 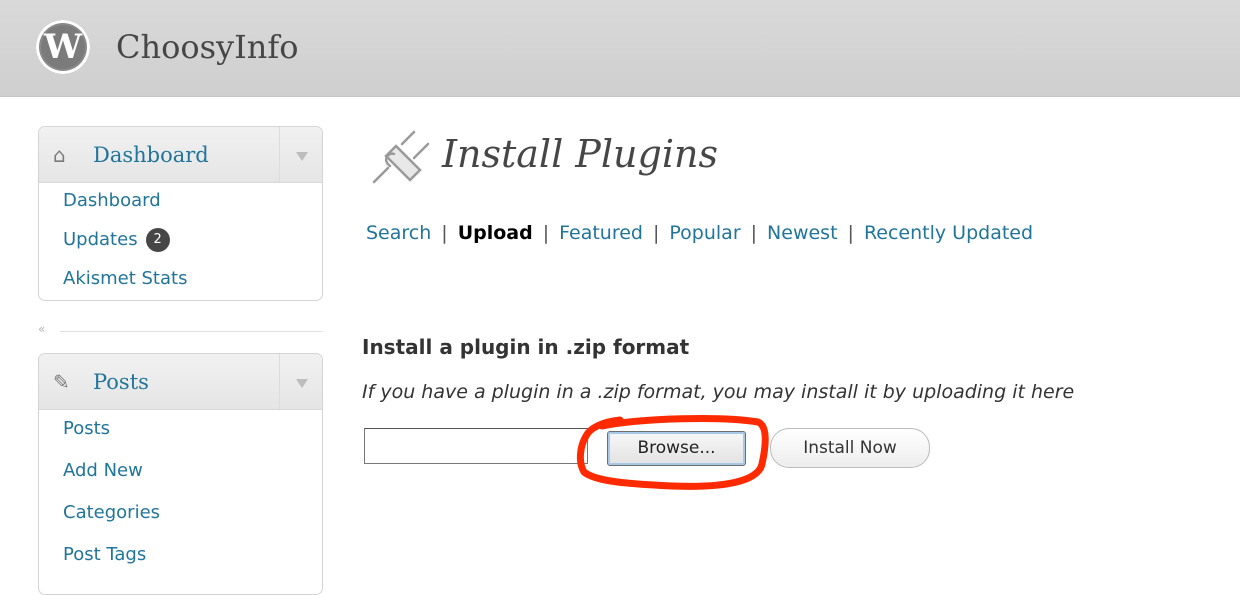 What do you see at coordinates (300, 381) in the screenshot?
I see `posts-menu-toggle-icon` at bounding box center [300, 381].